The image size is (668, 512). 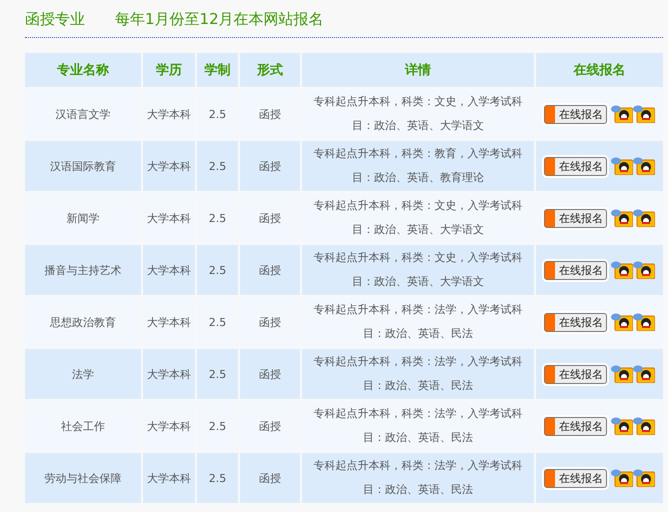 What do you see at coordinates (83, 218) in the screenshot?
I see `table-cell: 新闻学` at bounding box center [83, 218].